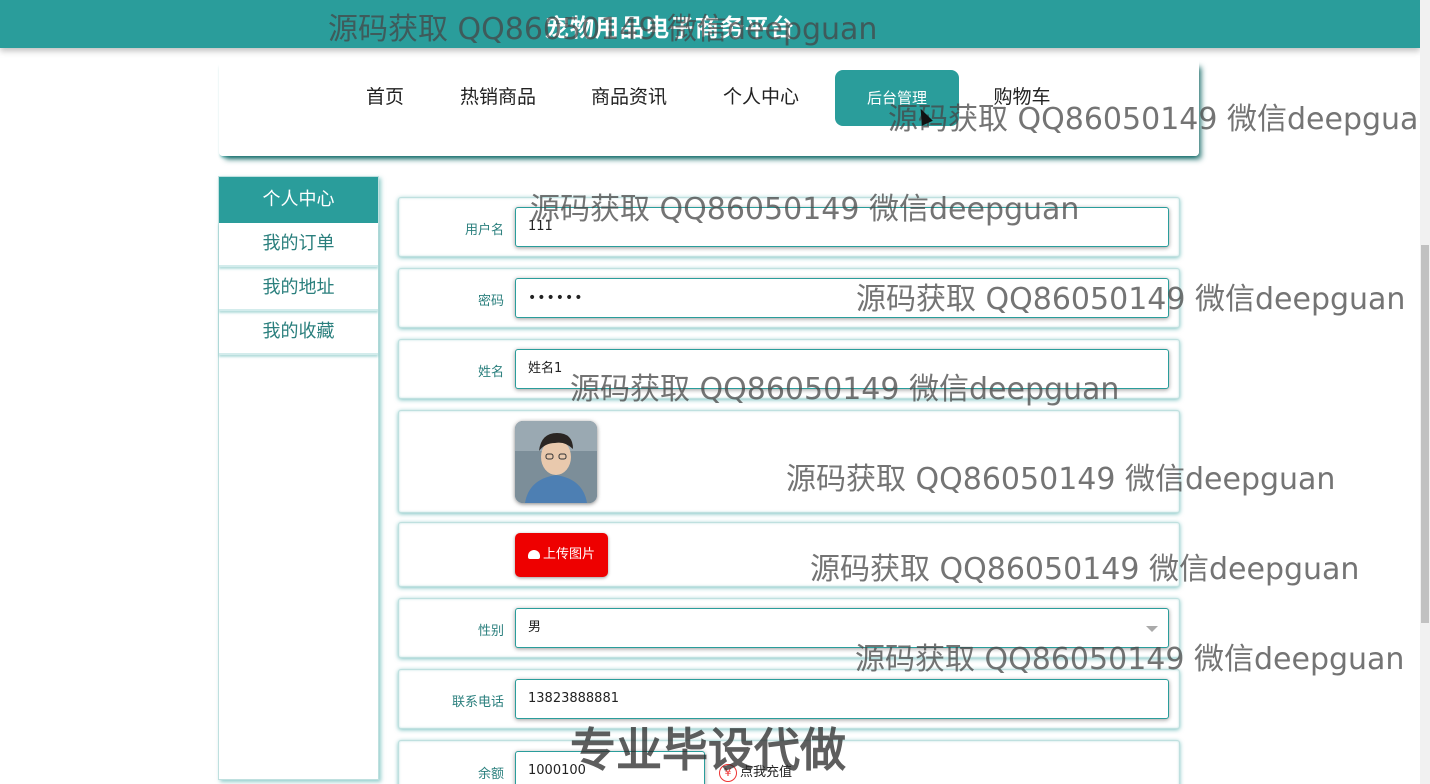 Image resolution: width=1430 pixels, height=784 pixels. Describe the element at coordinates (789, 461) in the screenshot. I see `form-row-avatar` at that location.